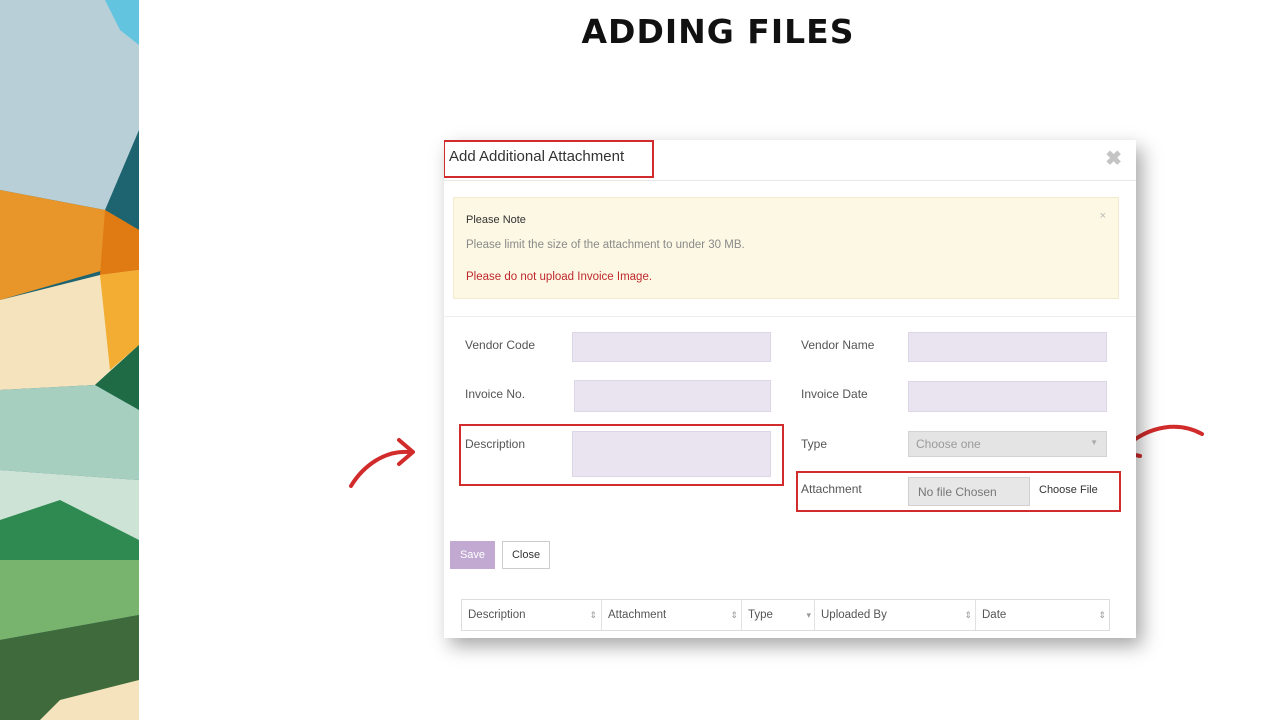 The image size is (1280, 720). What do you see at coordinates (994, 615) in the screenshot?
I see `column-header-label: Date` at bounding box center [994, 615].